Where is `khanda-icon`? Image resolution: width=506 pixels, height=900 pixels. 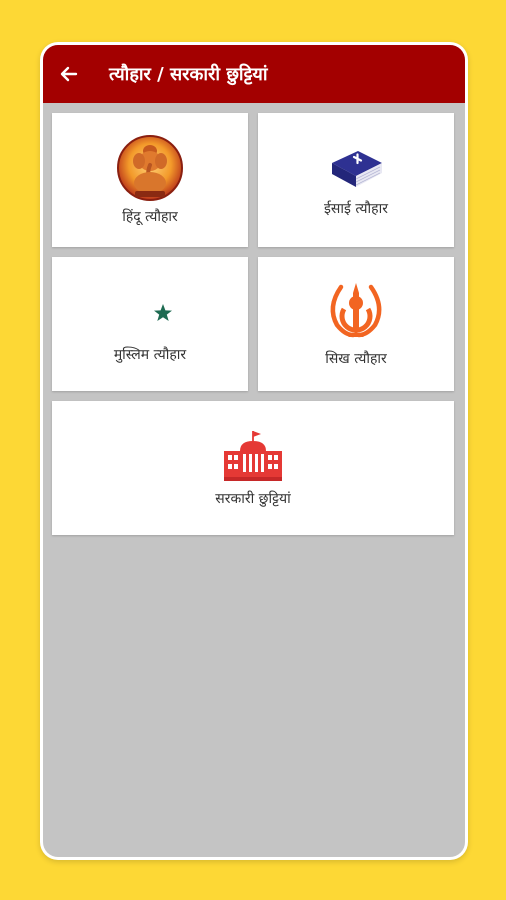
khanda-icon is located at coordinates (356, 312).